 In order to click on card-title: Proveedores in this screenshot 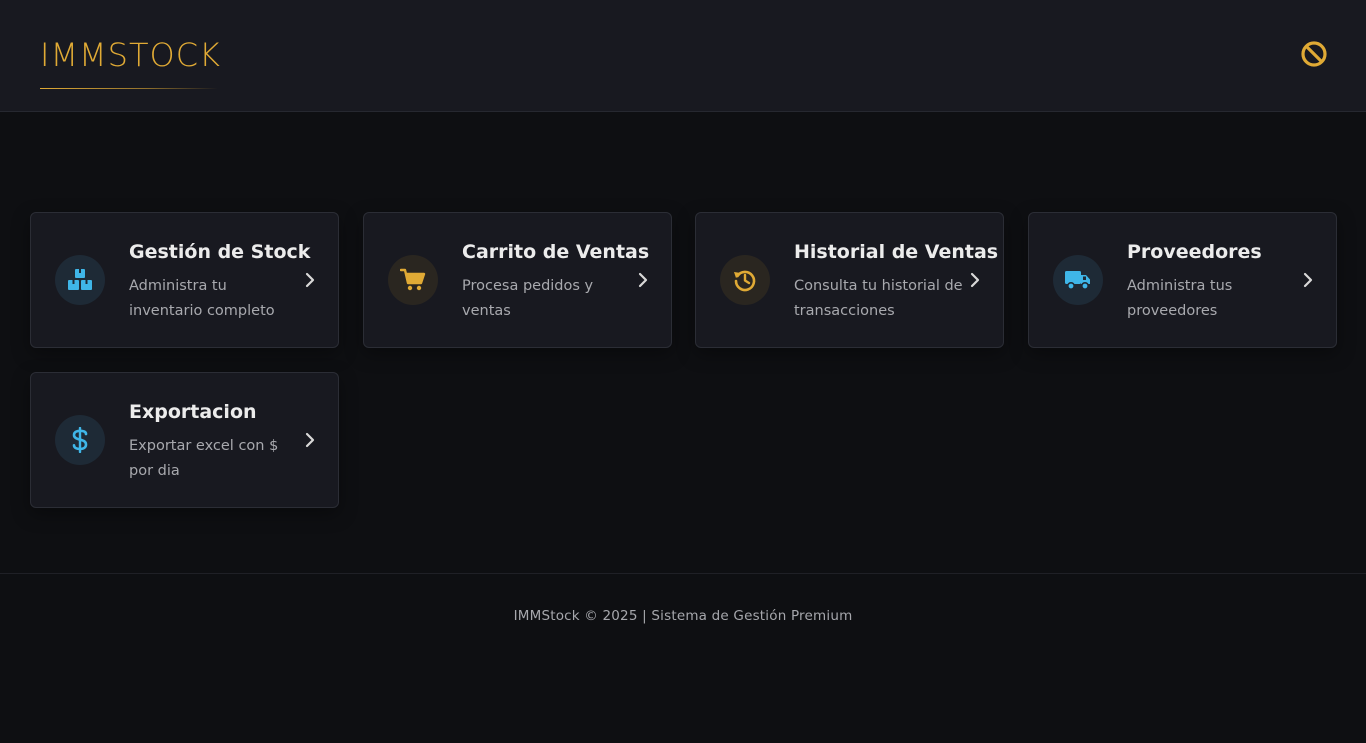, I will do `click(1194, 252)`.